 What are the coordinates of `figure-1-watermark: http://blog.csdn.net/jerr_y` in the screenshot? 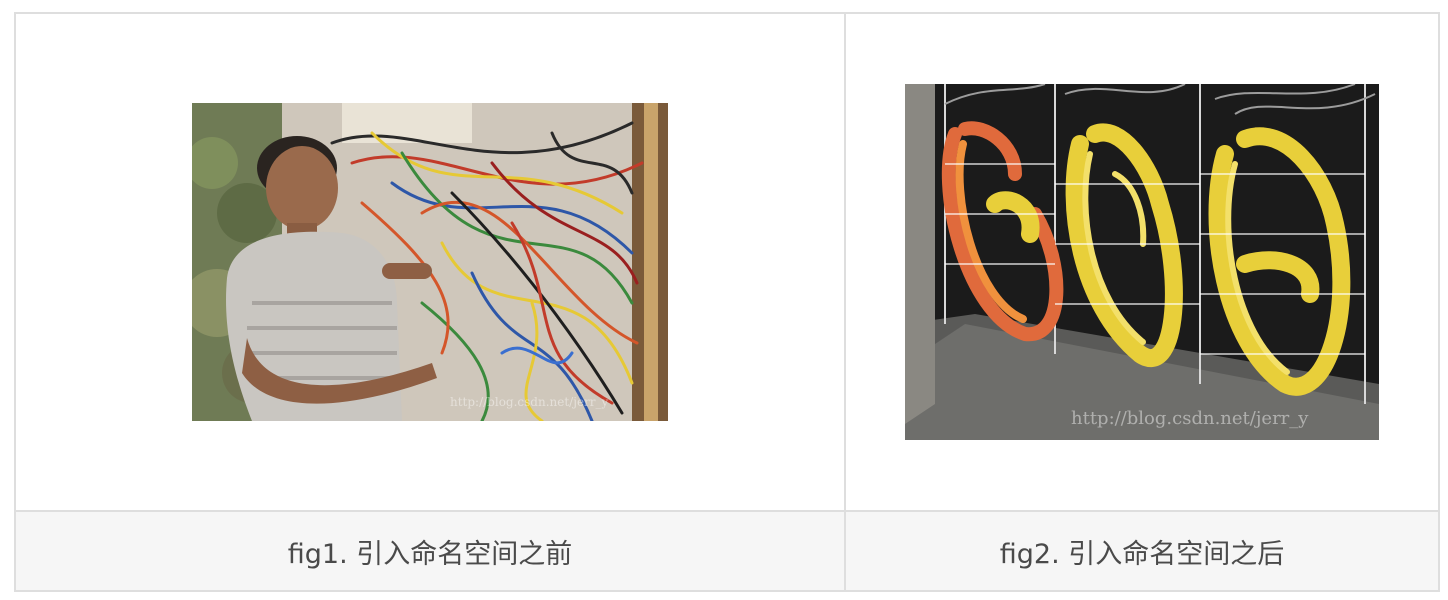 It's located at (529, 402).